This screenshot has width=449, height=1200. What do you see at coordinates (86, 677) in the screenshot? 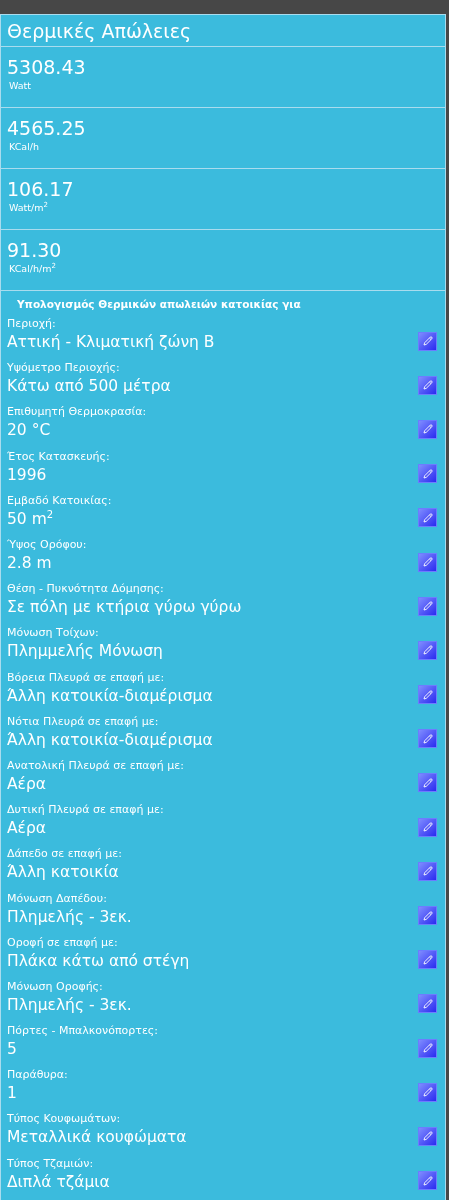
I see `field-label: Βόρεια Πλευρά σε επαφή με:` at bounding box center [86, 677].